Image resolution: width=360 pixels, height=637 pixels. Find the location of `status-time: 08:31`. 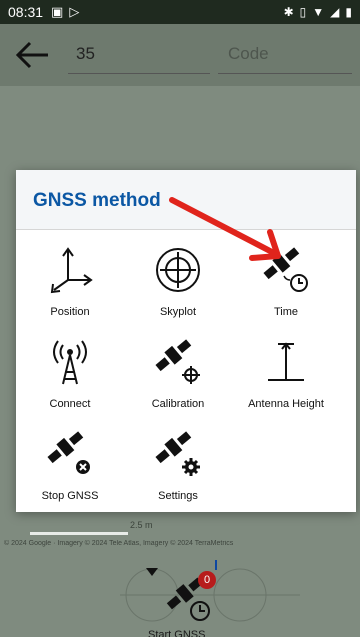

status-time: 08:31 is located at coordinates (26, 12).